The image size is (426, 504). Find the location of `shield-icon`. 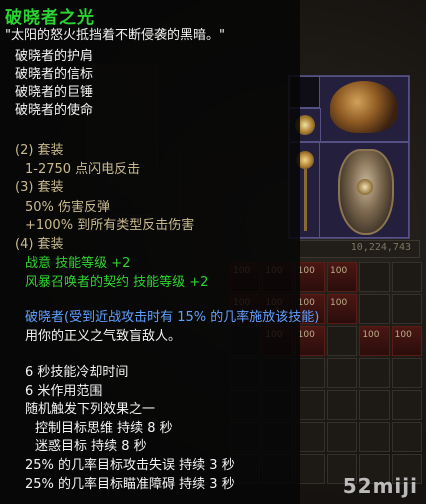

shield-icon is located at coordinates (366, 192).